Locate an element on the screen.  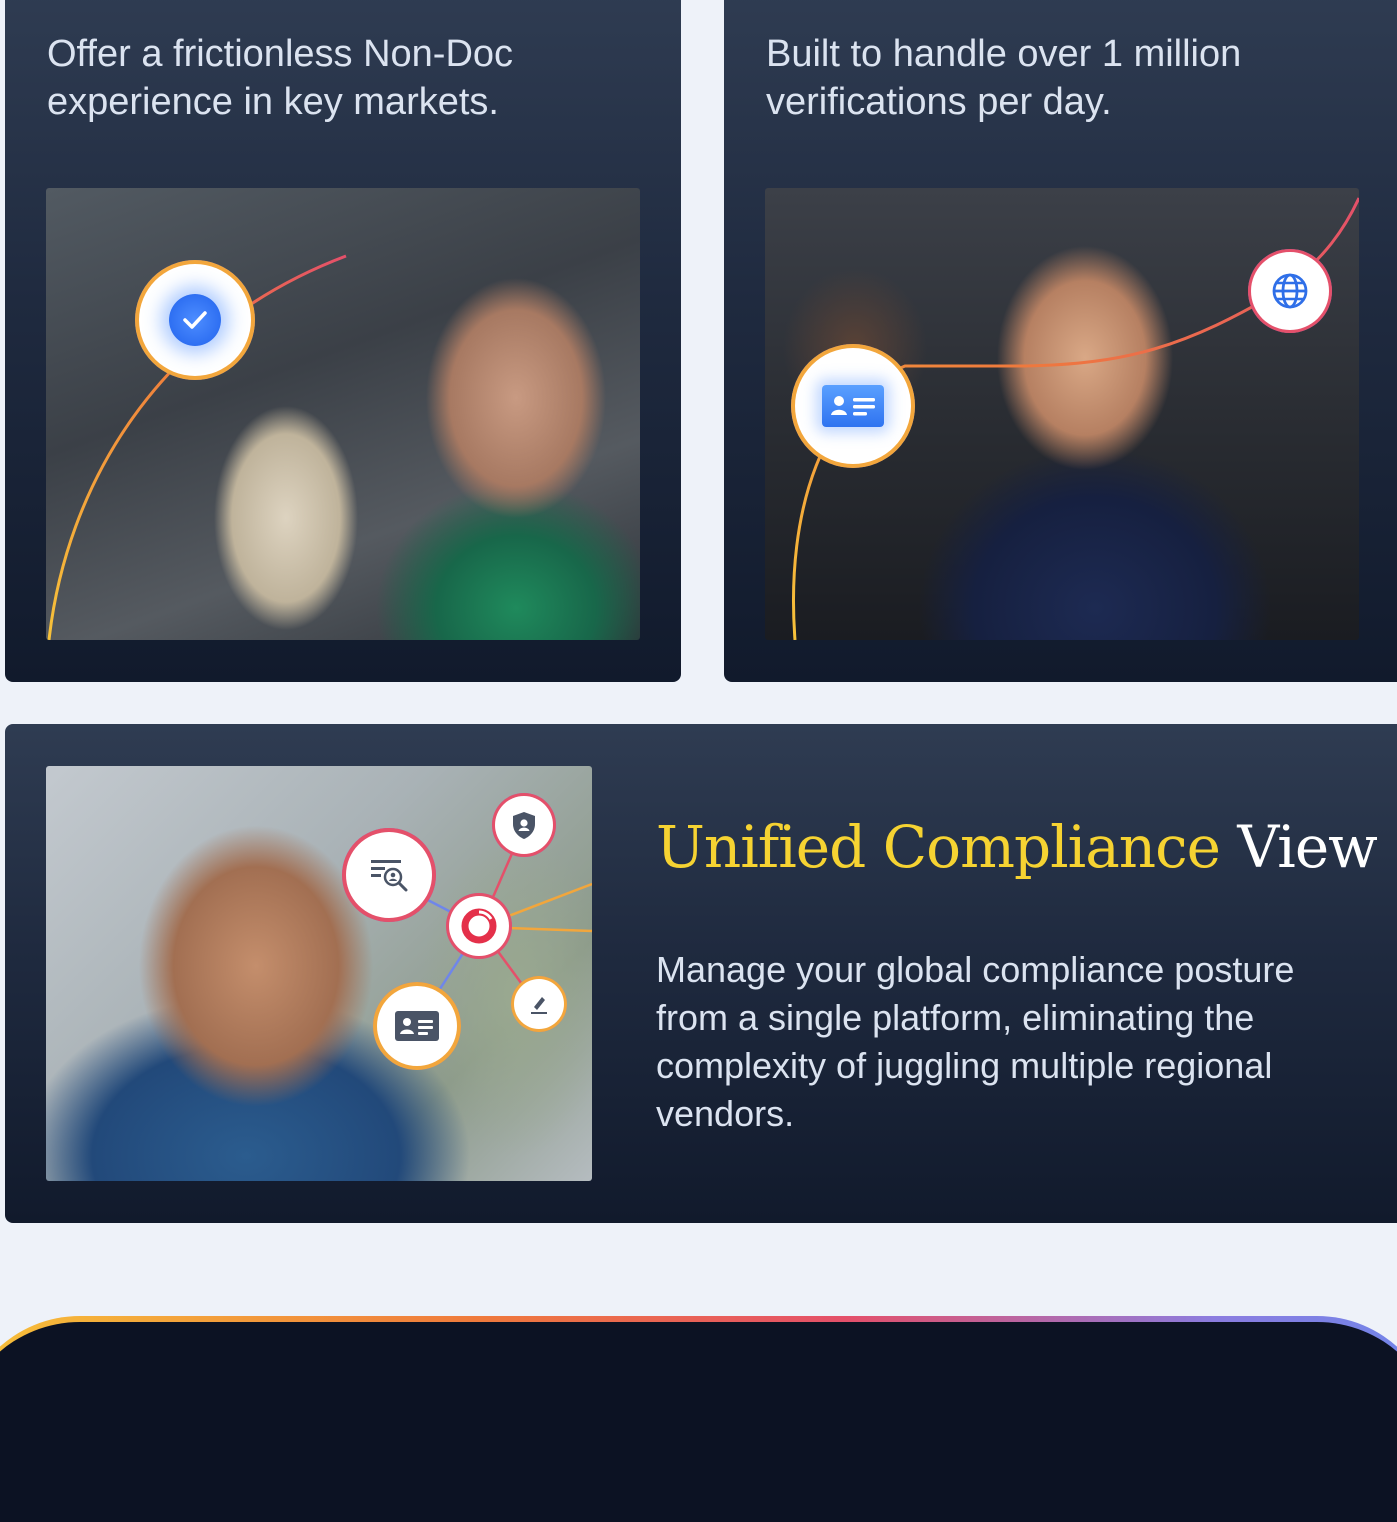
hub-logo-icon is located at coordinates (479, 926).